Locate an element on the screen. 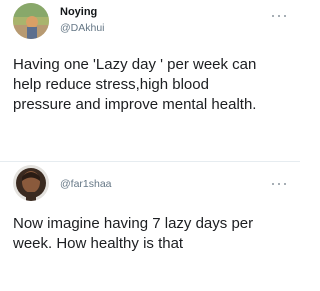 This screenshot has width=320, height=291. tweet-text-line: help reduce stress,high blood is located at coordinates (111, 84).